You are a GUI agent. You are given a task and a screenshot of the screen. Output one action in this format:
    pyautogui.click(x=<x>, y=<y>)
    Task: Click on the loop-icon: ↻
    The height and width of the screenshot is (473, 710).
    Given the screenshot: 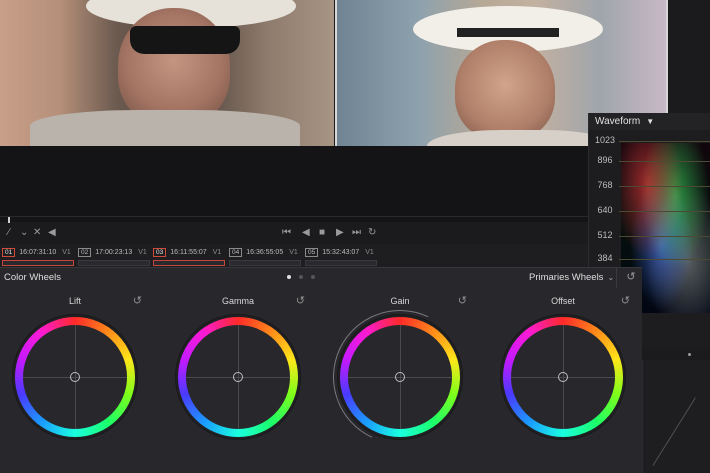 What is the action you would take?
    pyautogui.click(x=372, y=232)
    